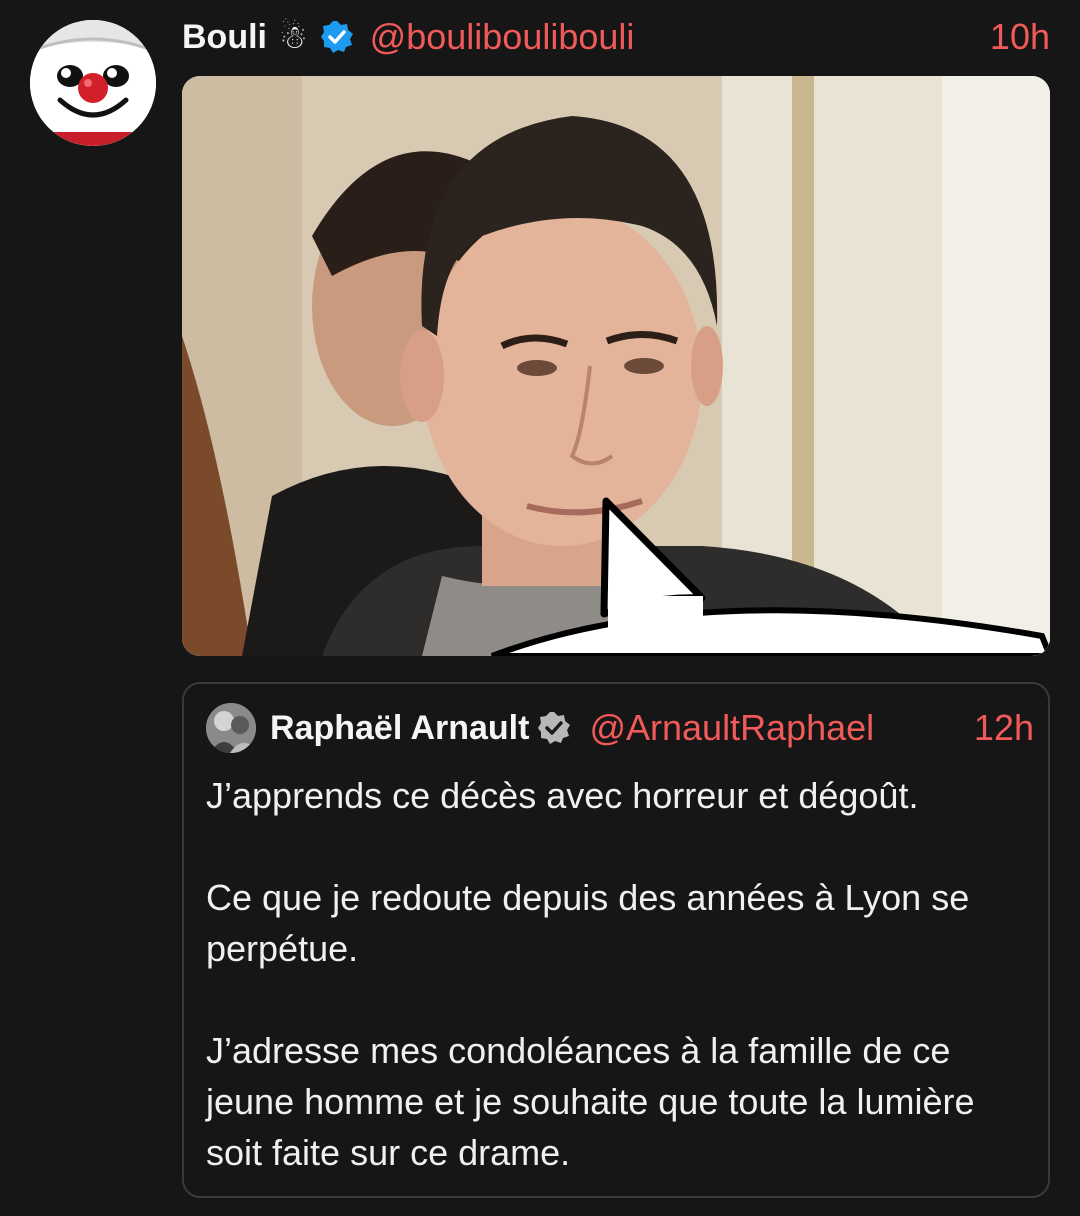  I want to click on tweet-header: Bouli ☃ @boulibouliboulі 10h, so click(616, 37).